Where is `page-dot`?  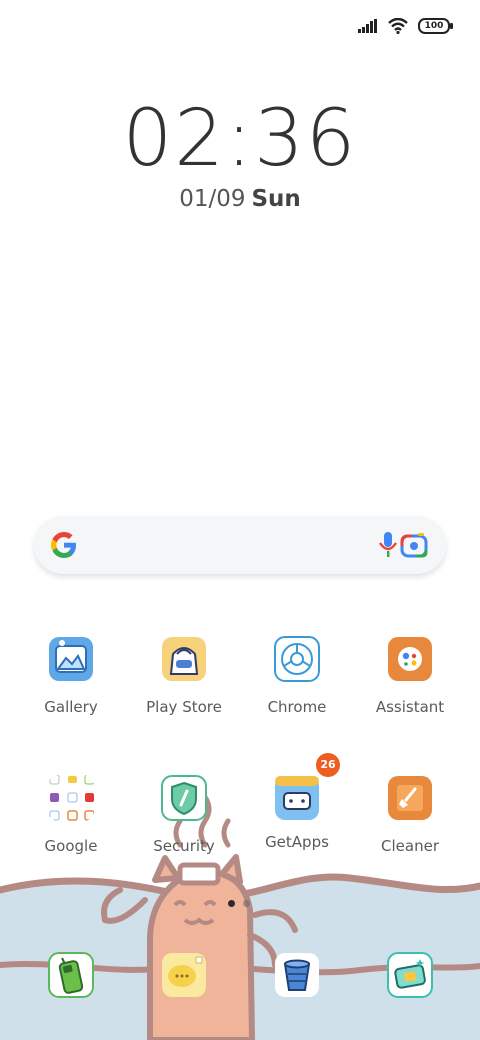 page-dot is located at coordinates (246, 903).